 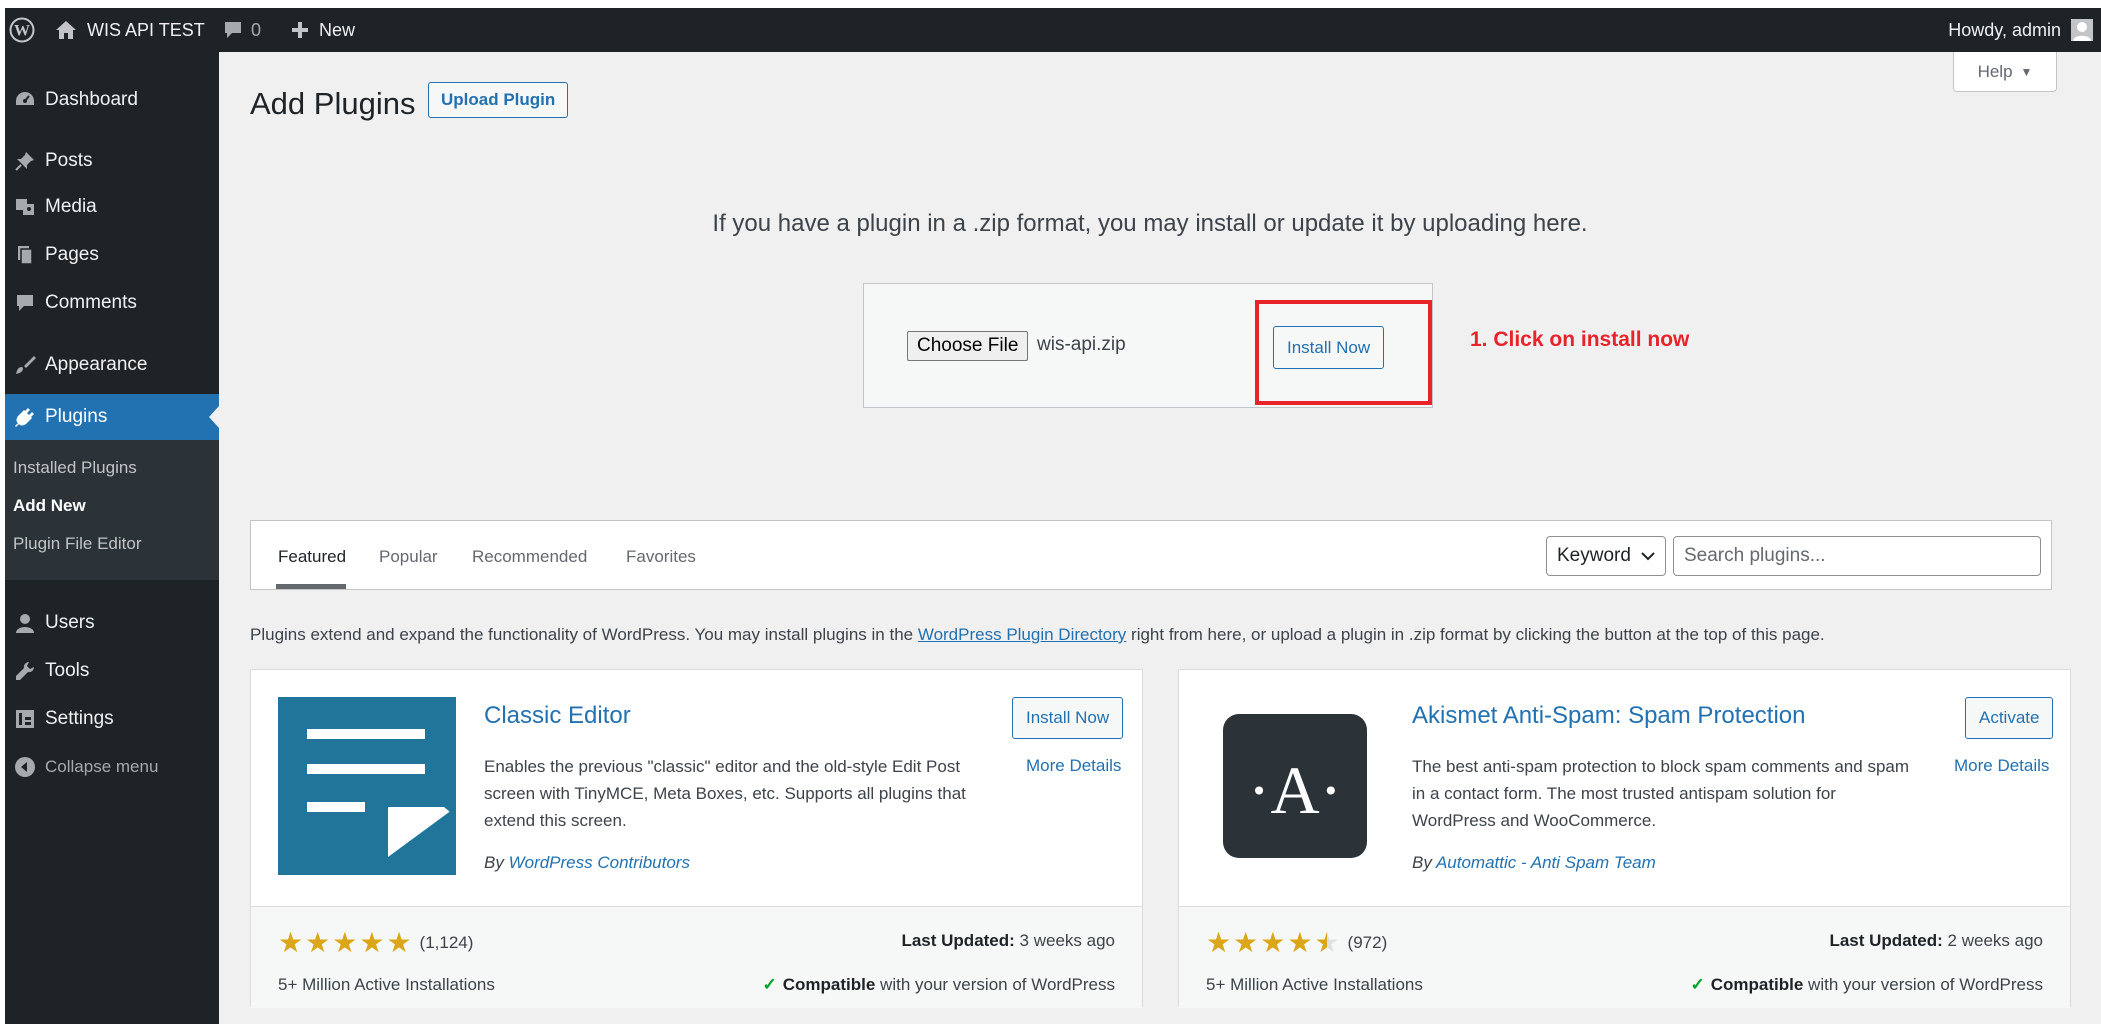 I want to click on account-menu: Howdy, admin, so click(x=2020, y=30).